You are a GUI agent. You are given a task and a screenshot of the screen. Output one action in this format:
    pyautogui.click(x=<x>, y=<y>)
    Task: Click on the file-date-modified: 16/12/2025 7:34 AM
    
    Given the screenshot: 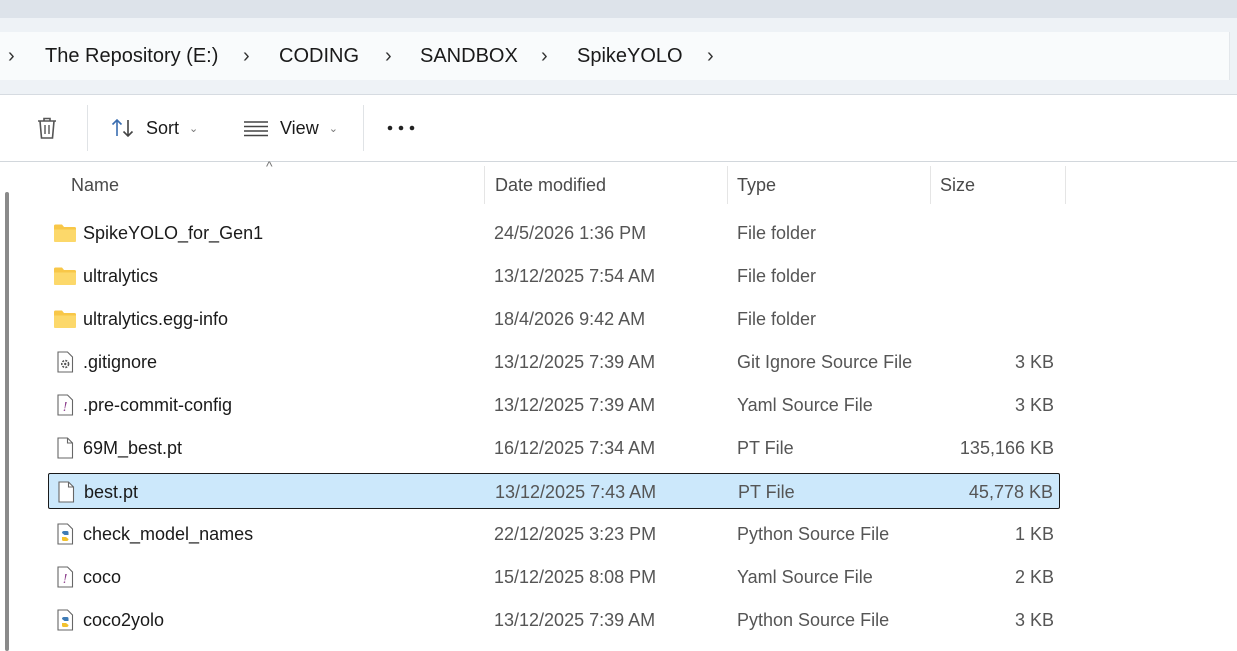 What is the action you would take?
    pyautogui.click(x=575, y=448)
    